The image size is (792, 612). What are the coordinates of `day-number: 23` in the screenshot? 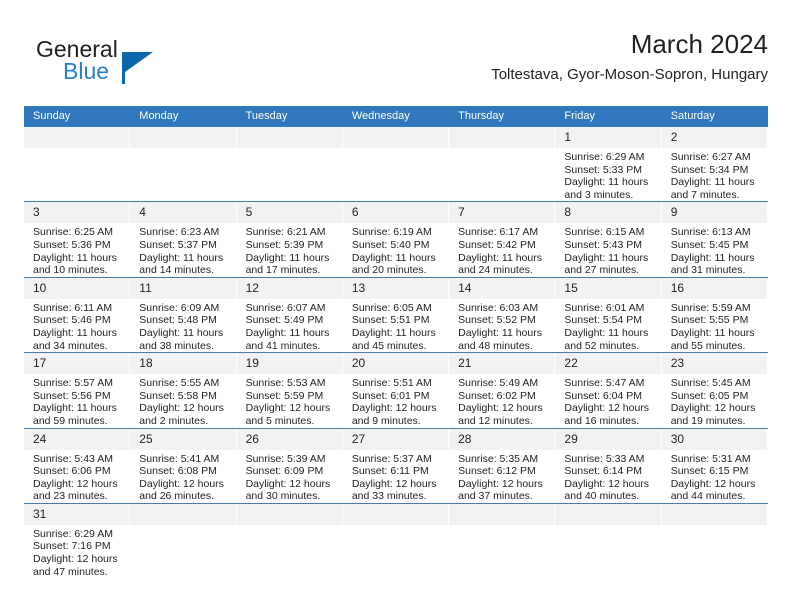 It's located at (714, 364).